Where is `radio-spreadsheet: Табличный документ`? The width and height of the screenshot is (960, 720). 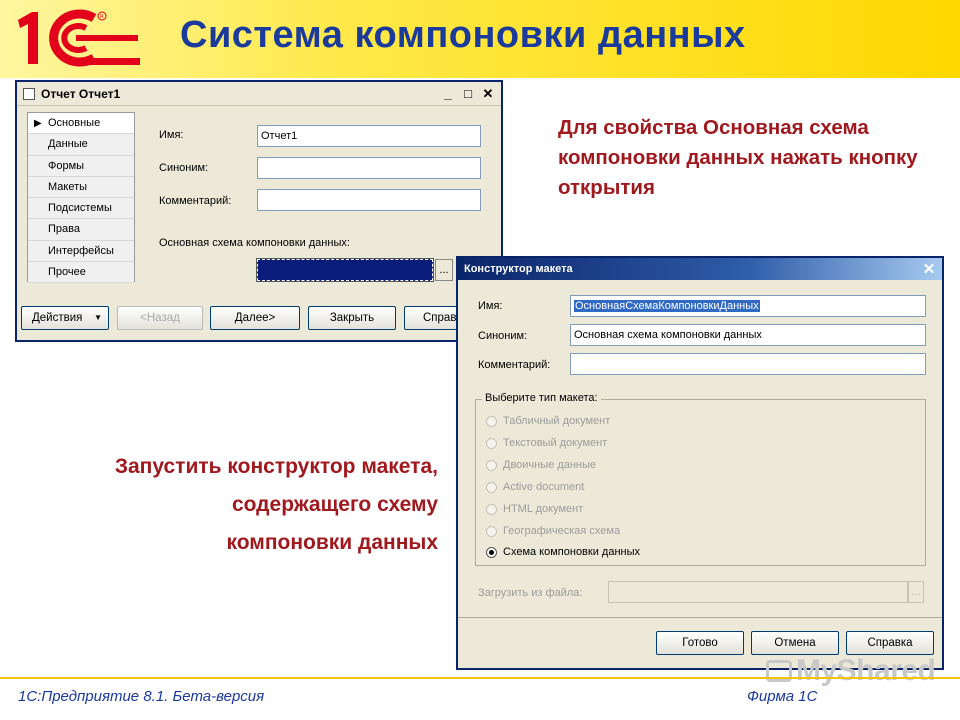
radio-spreadsheet: Табличный документ is located at coordinates (548, 421).